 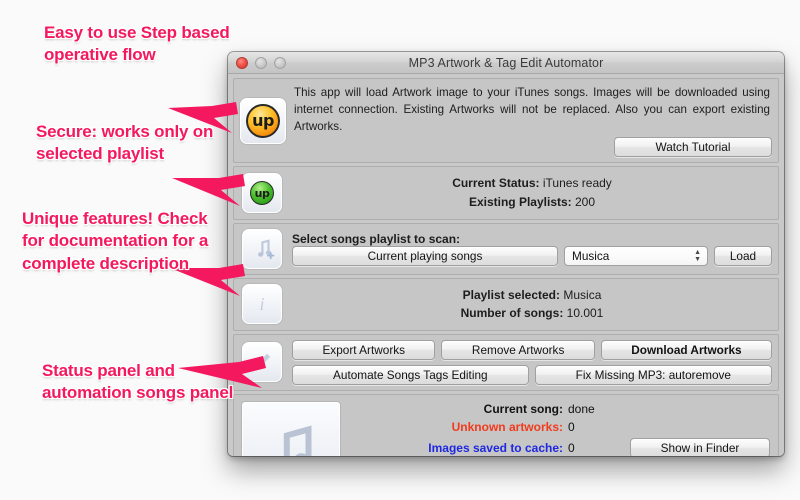 I want to click on export-artworks-button: Export Artworks, so click(x=364, y=349).